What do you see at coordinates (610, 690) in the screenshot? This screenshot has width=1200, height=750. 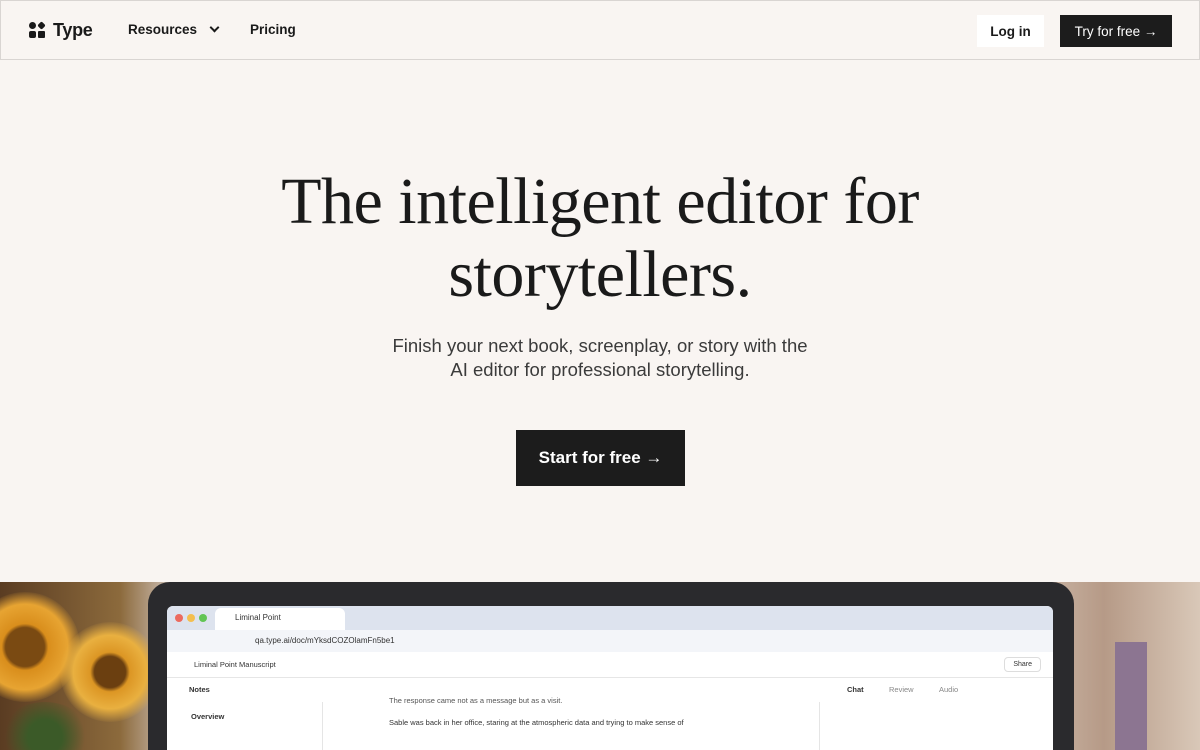 I see `editor-toolbar: Notes Chat Review Audio` at bounding box center [610, 690].